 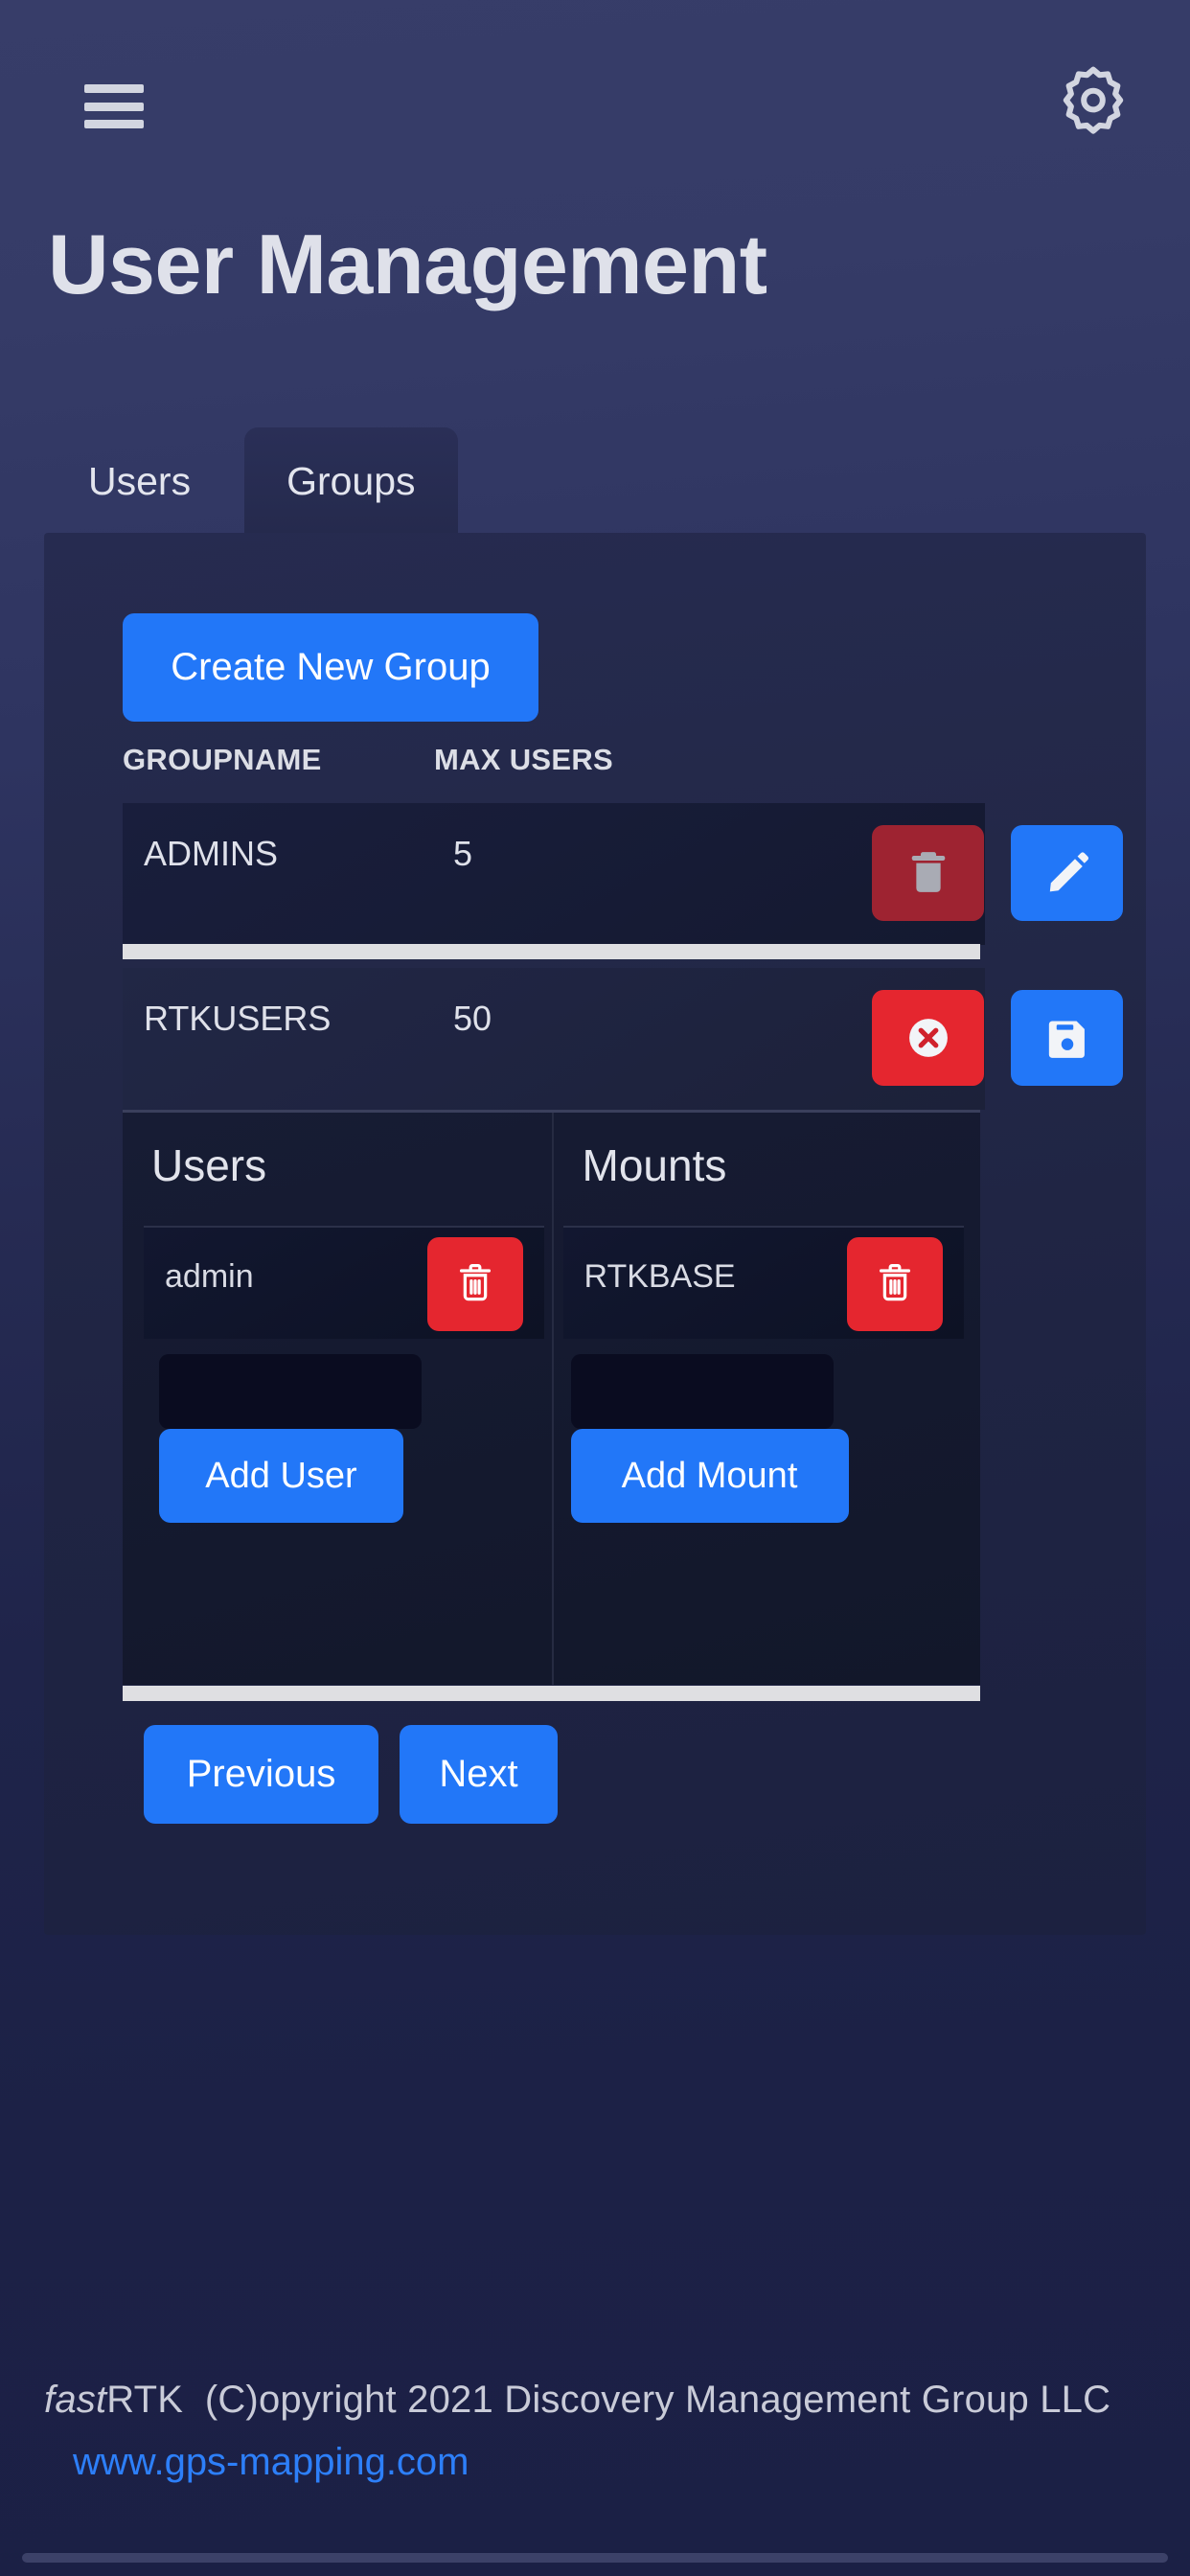 I want to click on previous-page-button: Previous, so click(x=261, y=1774).